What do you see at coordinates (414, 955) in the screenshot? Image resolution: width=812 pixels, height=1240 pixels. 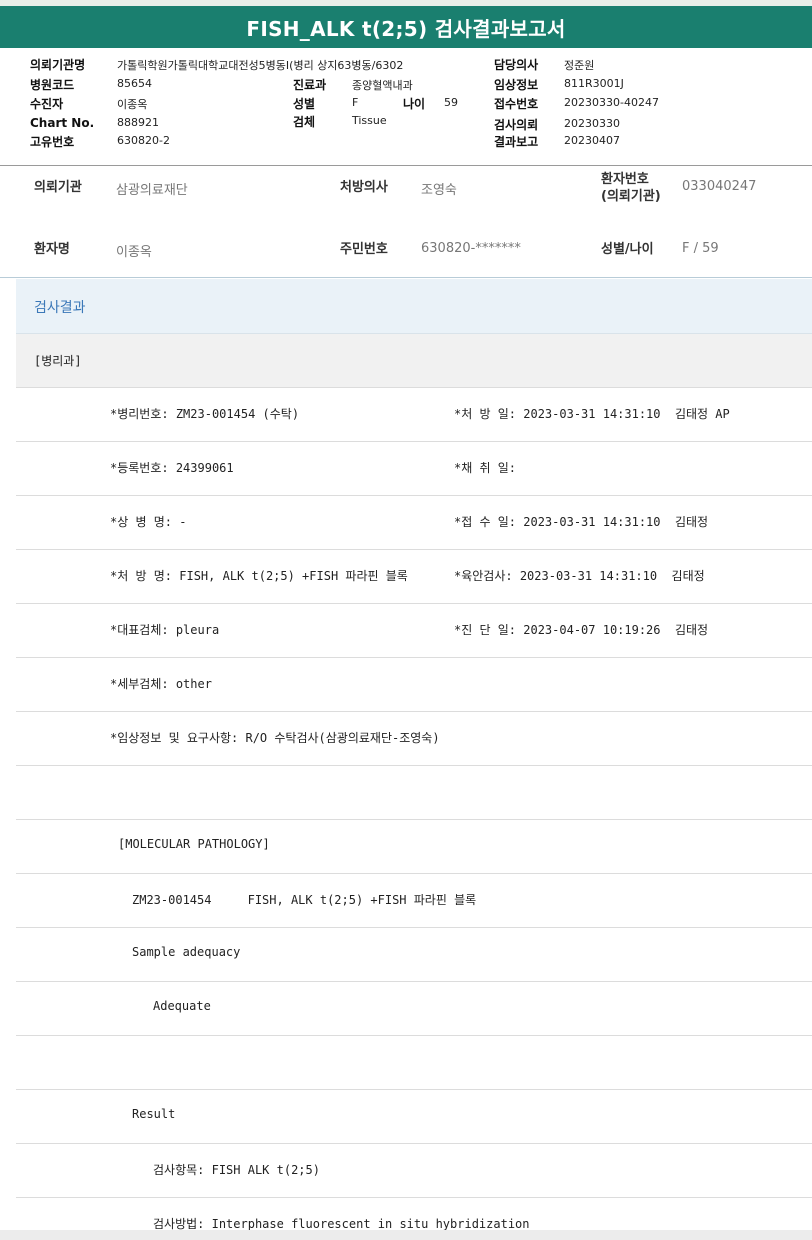 I see `report-row: Sample adequacy` at bounding box center [414, 955].